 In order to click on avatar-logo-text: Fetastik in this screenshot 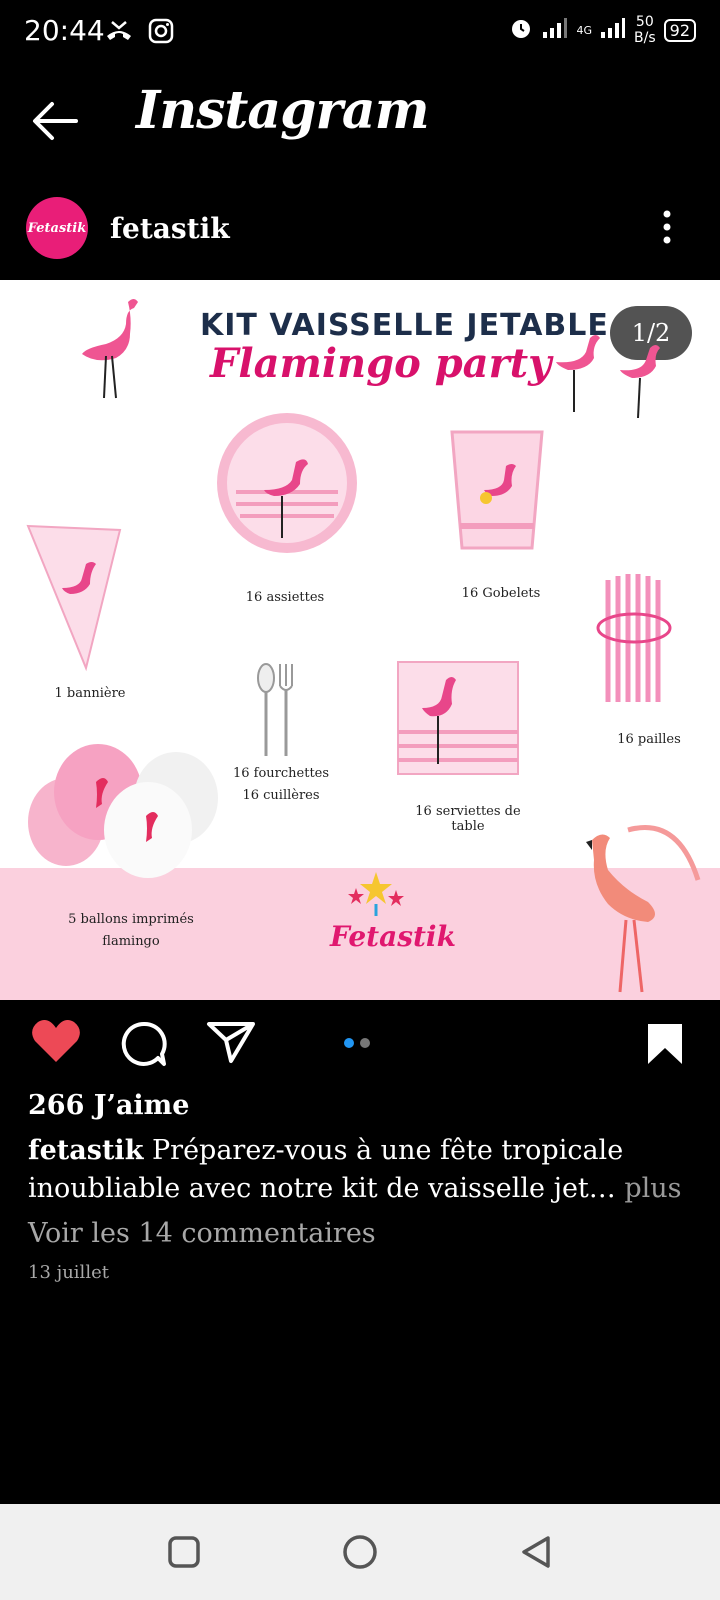, I will do `click(57, 228)`.